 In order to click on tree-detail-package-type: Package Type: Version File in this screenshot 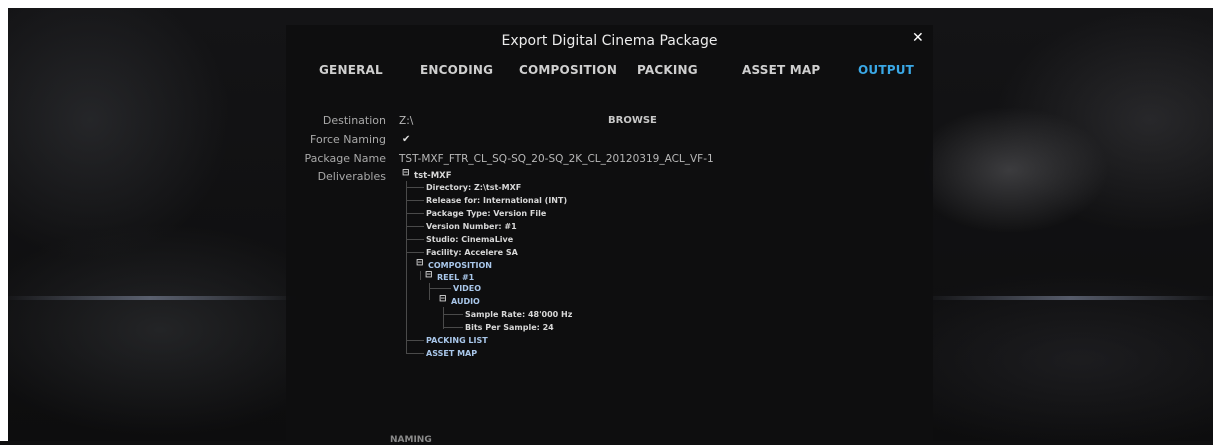, I will do `click(486, 213)`.